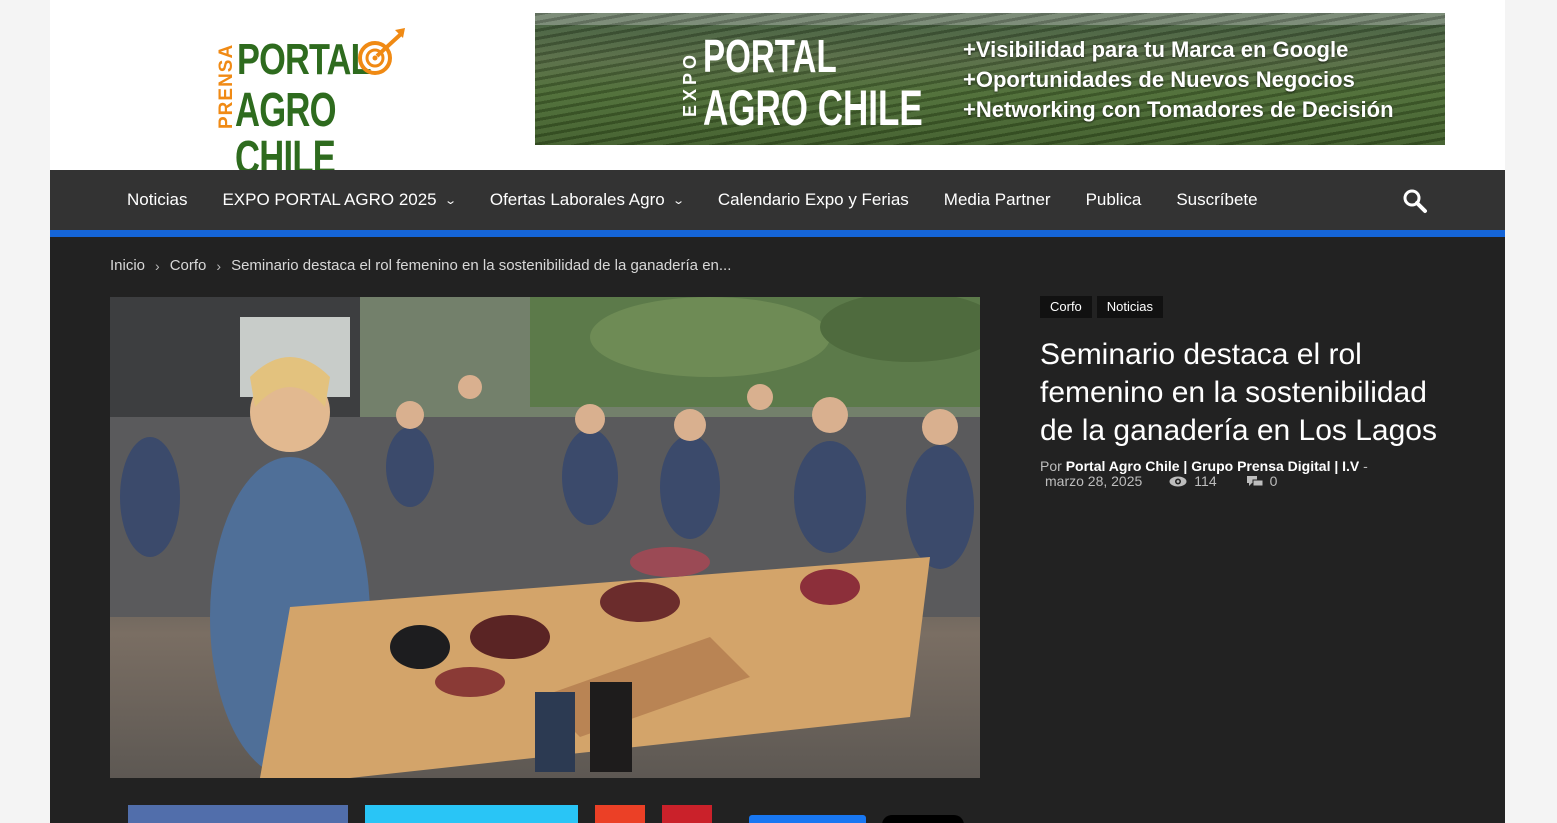 This screenshot has height=823, width=1557. What do you see at coordinates (1216, 200) in the screenshot?
I see `nav-item-suscribete: Suscríbete` at bounding box center [1216, 200].